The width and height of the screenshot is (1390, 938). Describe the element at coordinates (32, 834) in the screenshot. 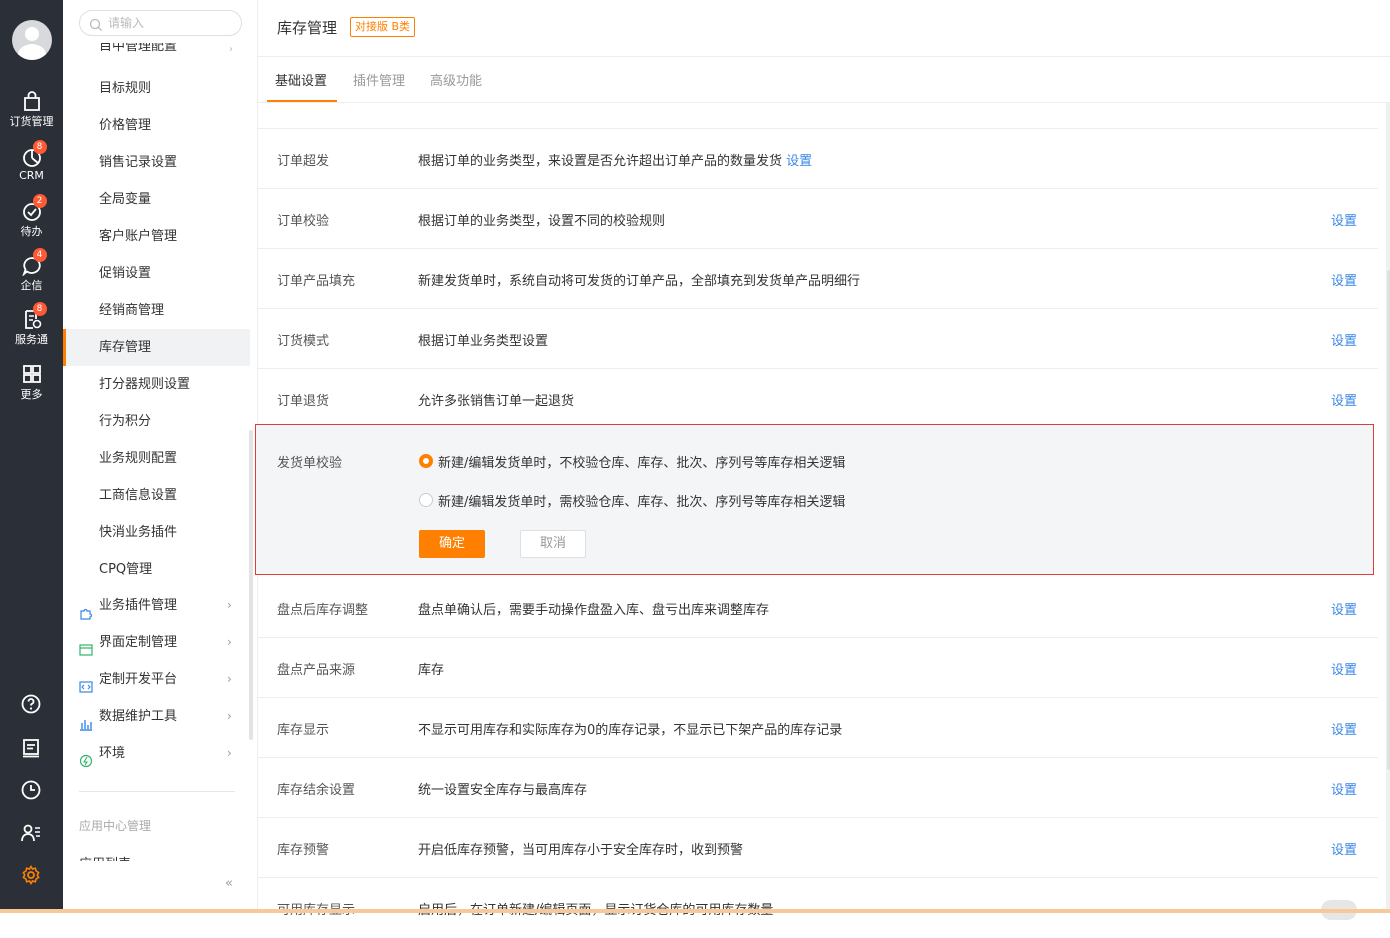

I see `user-list-icon` at that location.